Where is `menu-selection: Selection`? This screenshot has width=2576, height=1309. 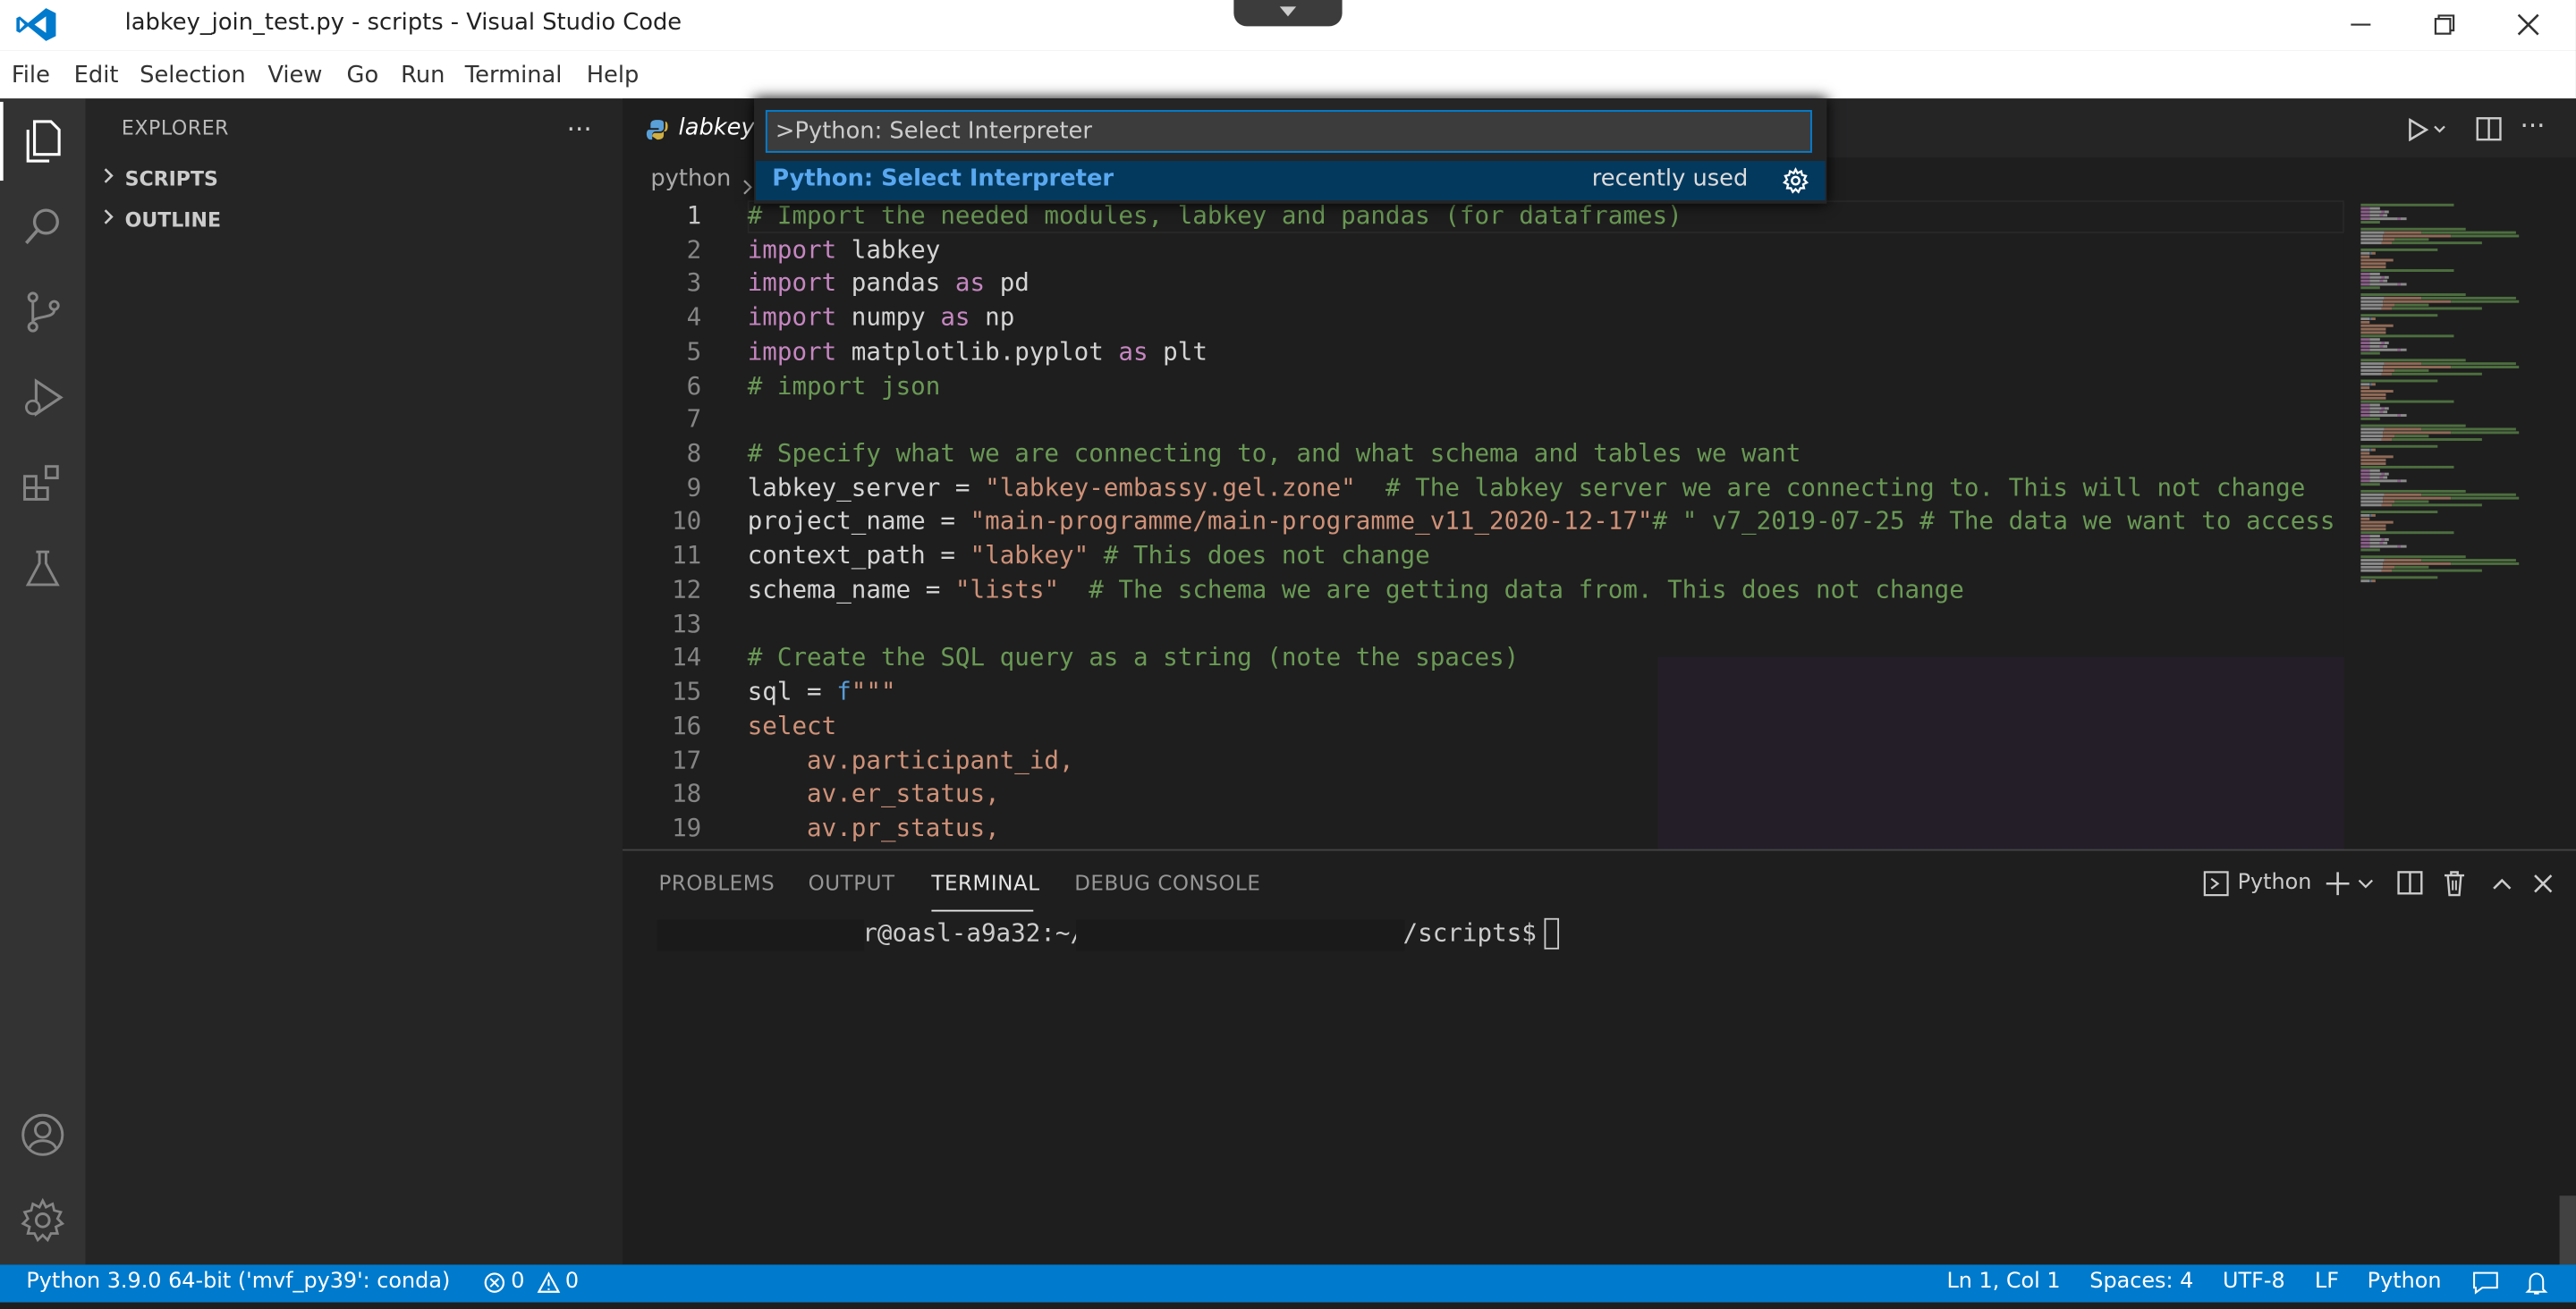 menu-selection: Selection is located at coordinates (193, 76).